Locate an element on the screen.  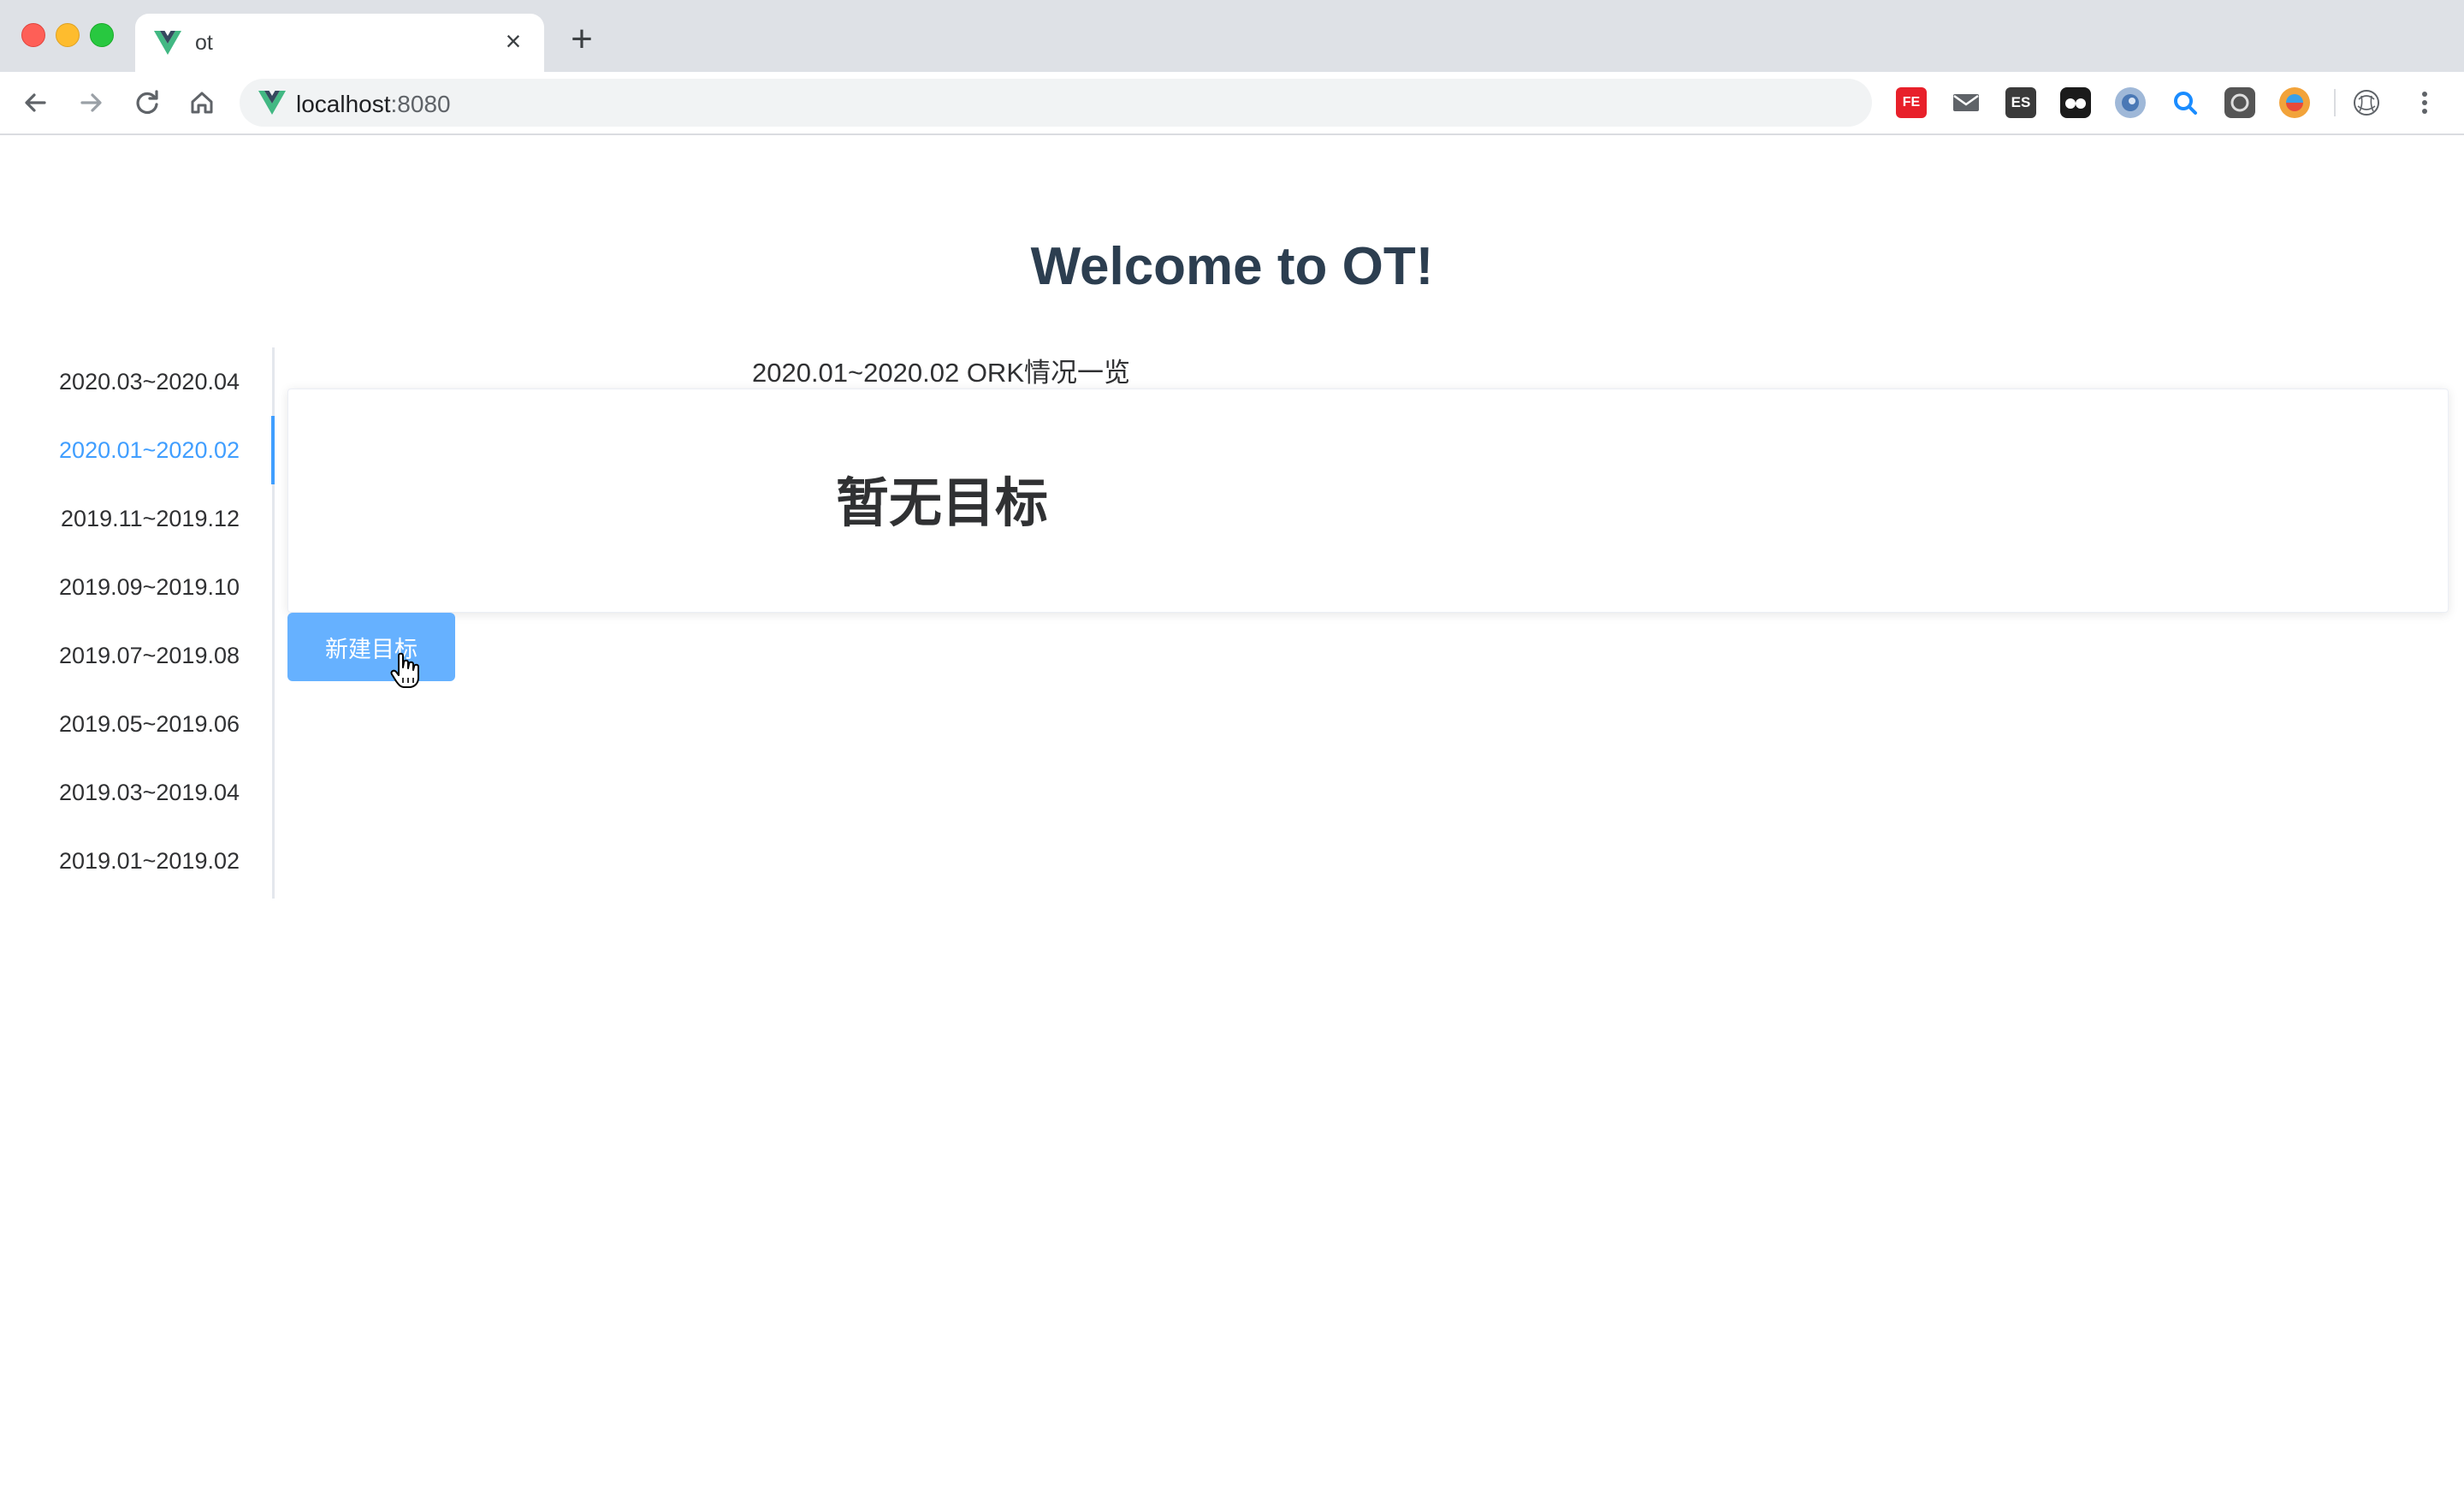
browser-tab-active: ot × is located at coordinates (339, 43).